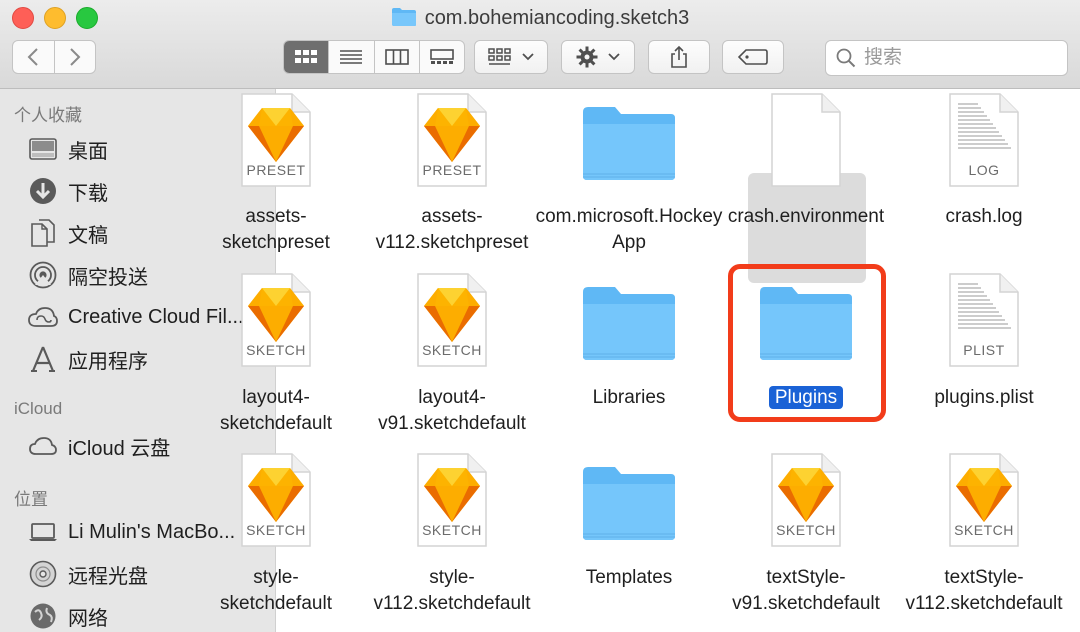 The image size is (1080, 632). I want to click on action-menu-button, so click(598, 57).